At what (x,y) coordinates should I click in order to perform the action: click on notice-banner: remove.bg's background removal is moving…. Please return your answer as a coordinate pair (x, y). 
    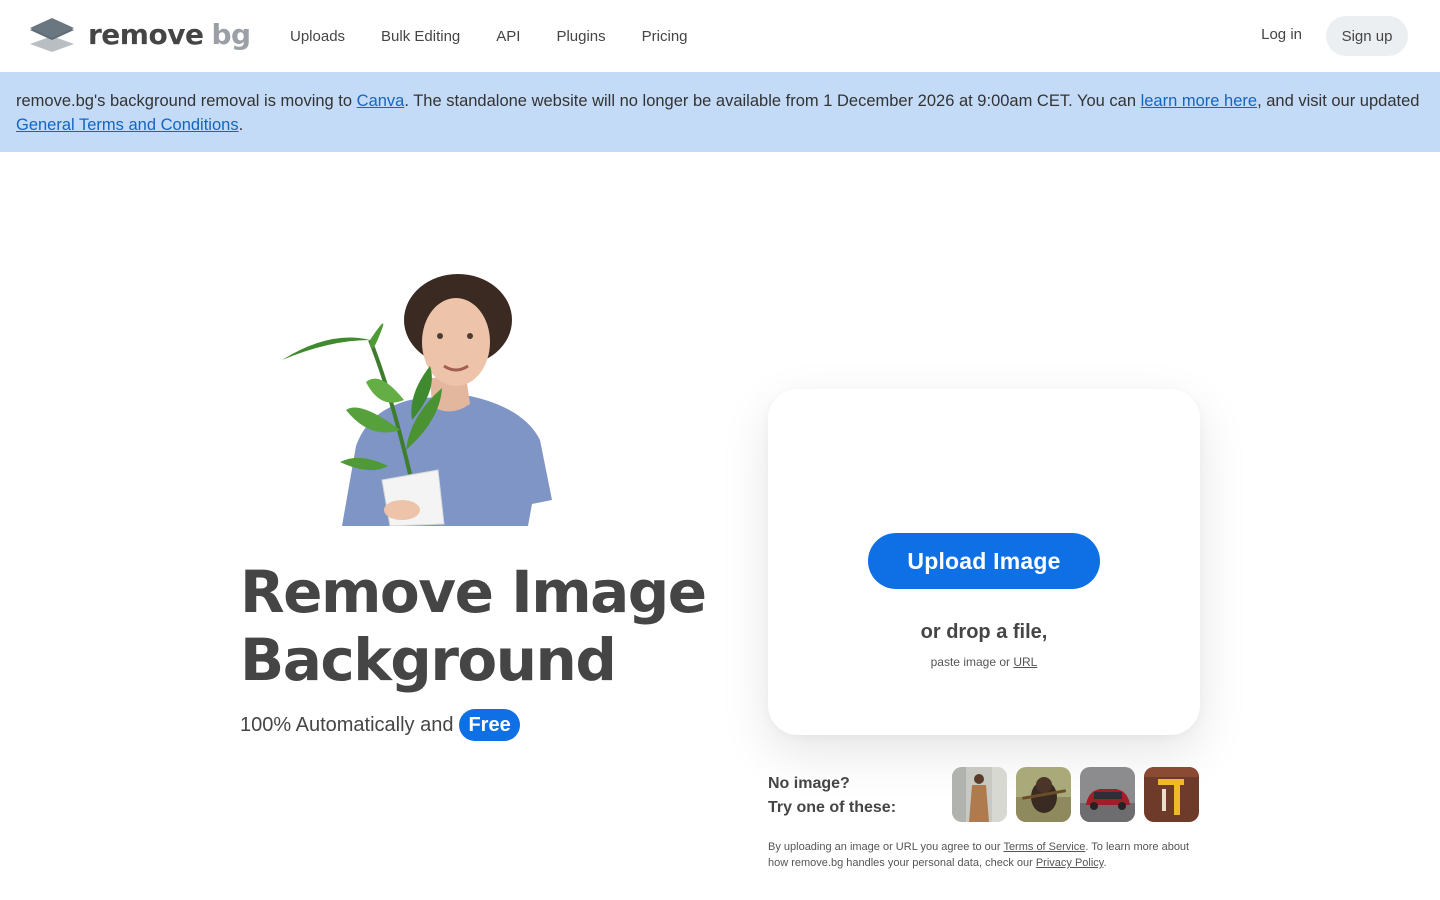
    Looking at the image, I should click on (720, 112).